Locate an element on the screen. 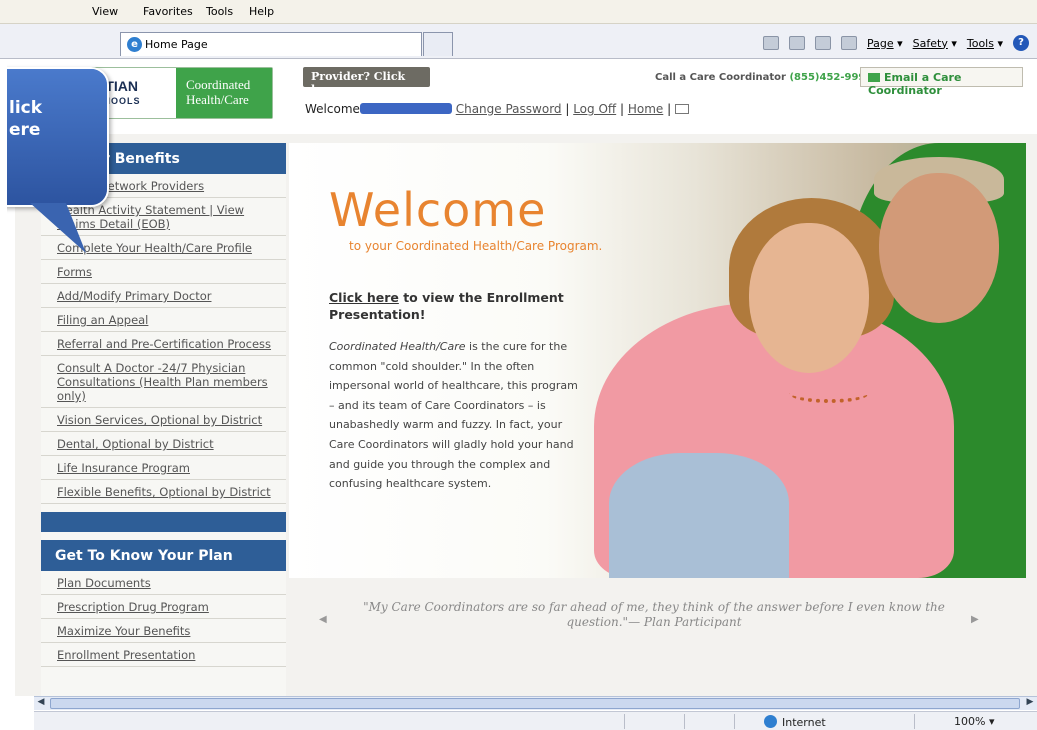 This screenshot has height=730, width=1037. callout-text: lick ere is located at coordinates (26, 119).